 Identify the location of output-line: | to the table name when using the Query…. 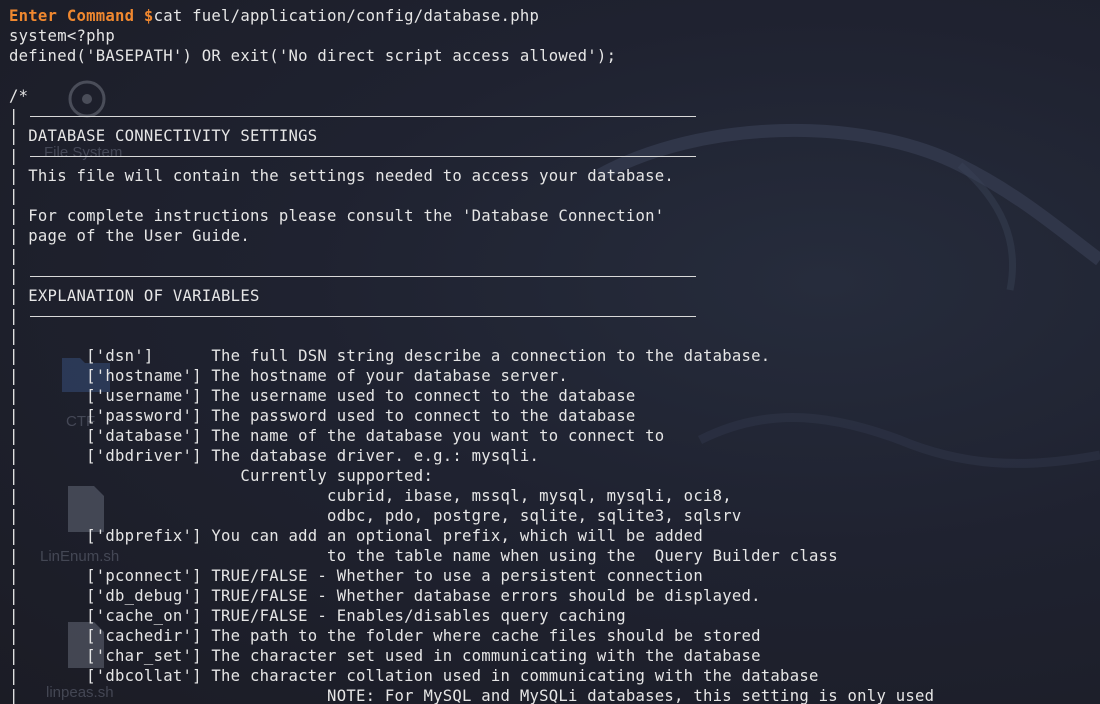
(423, 556).